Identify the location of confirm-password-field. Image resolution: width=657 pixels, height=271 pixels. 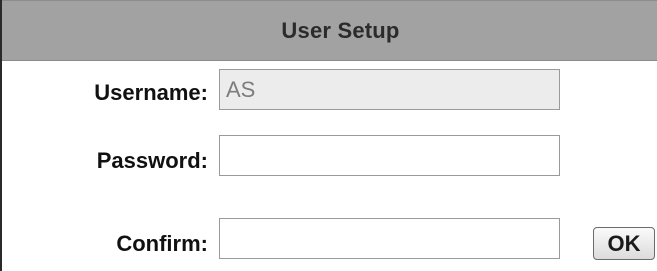
(389, 238).